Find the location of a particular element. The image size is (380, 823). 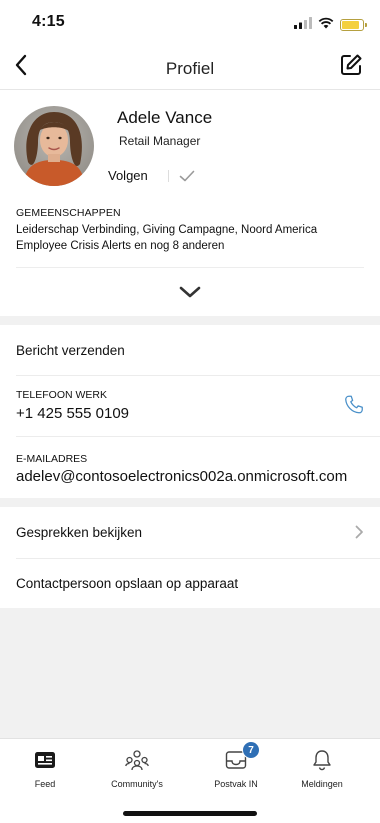

tab-notifications: Meldingen is located at coordinates (322, 768).